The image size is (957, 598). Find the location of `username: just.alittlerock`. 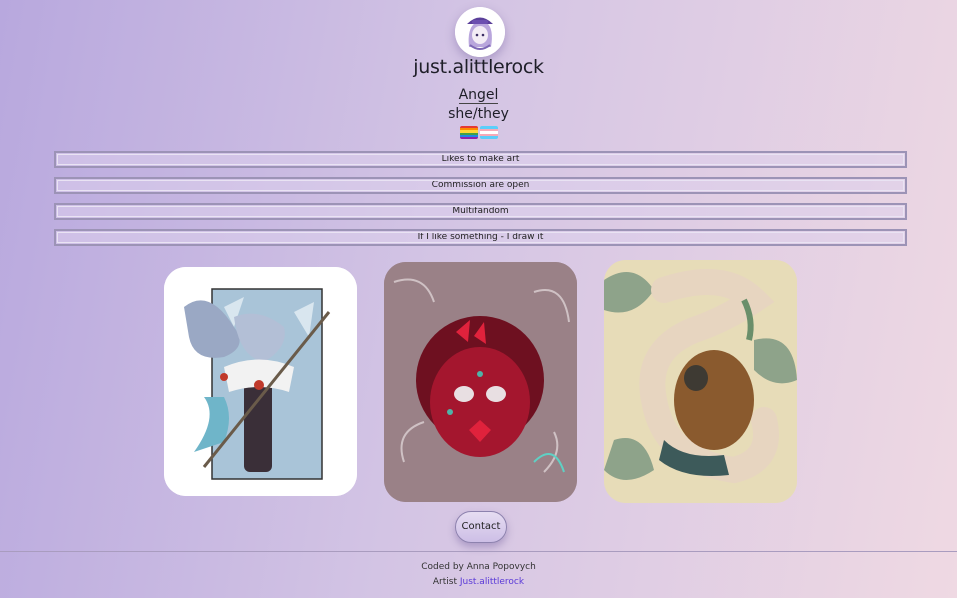

username: just.alittlerock is located at coordinates (478, 67).